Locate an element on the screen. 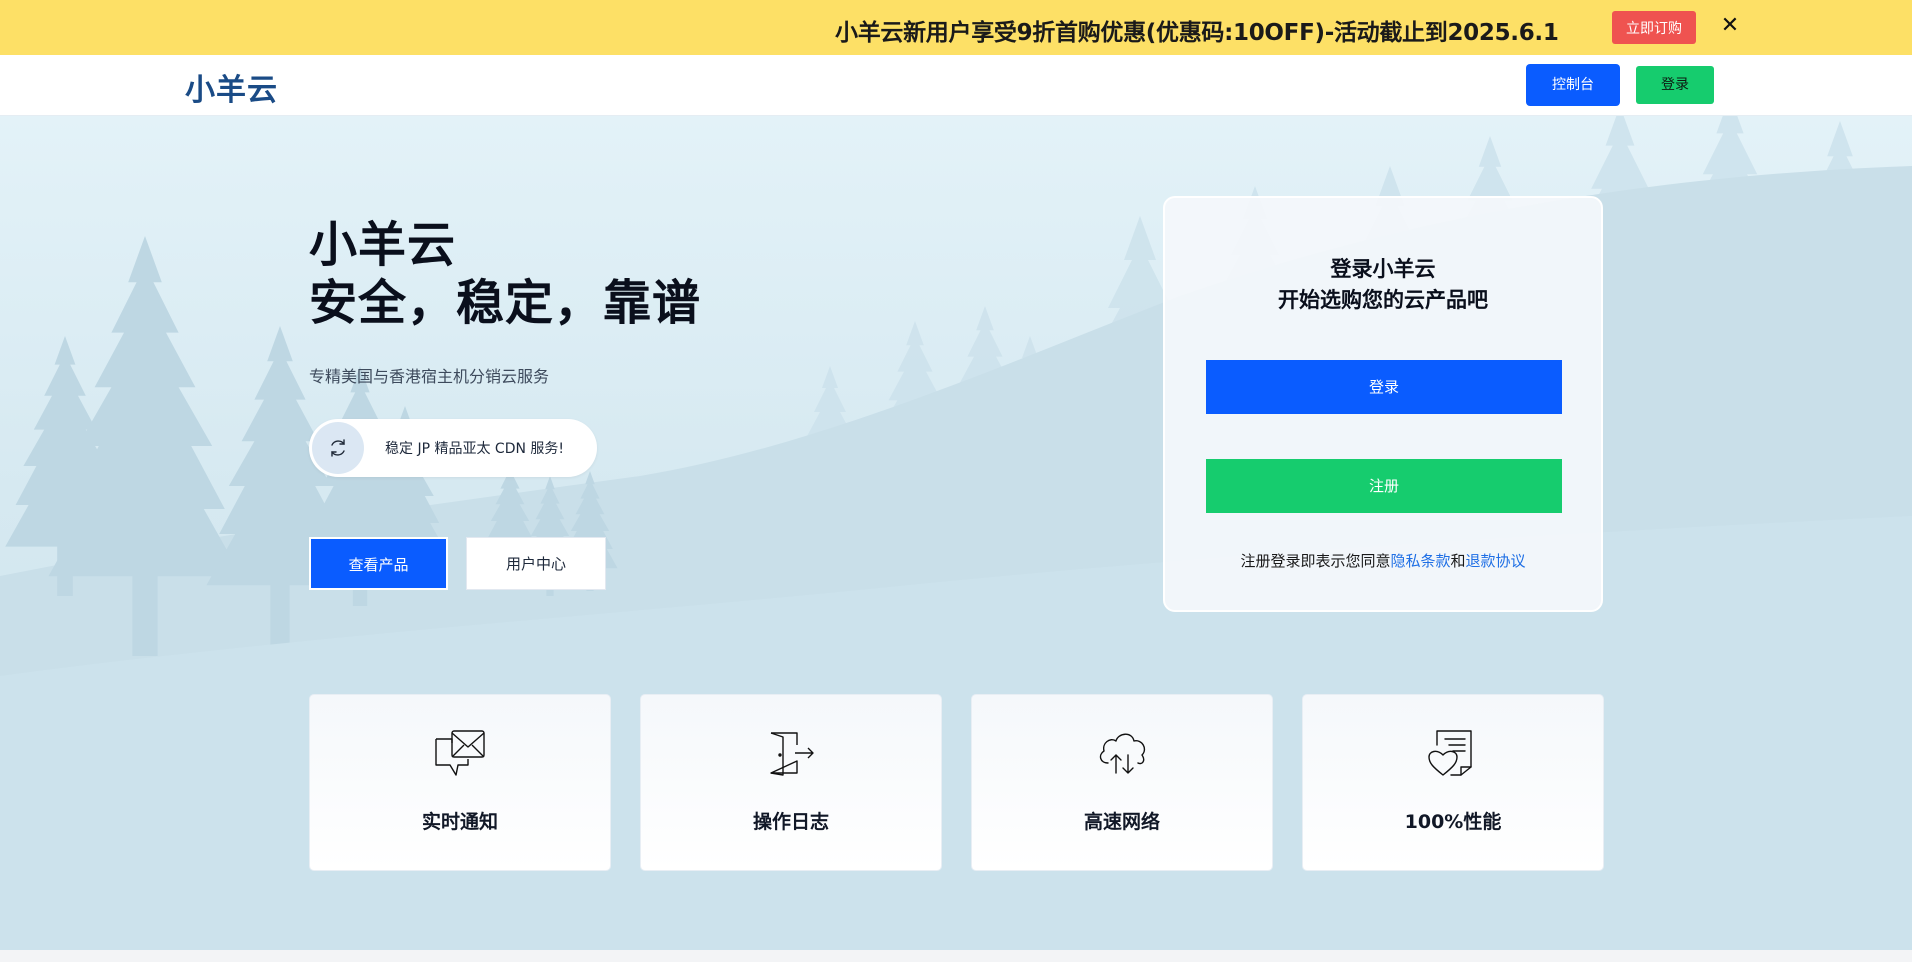 The image size is (1912, 962). login-card-title: 登录小羊云 开始选购您的云产品吧 is located at coordinates (1383, 285).